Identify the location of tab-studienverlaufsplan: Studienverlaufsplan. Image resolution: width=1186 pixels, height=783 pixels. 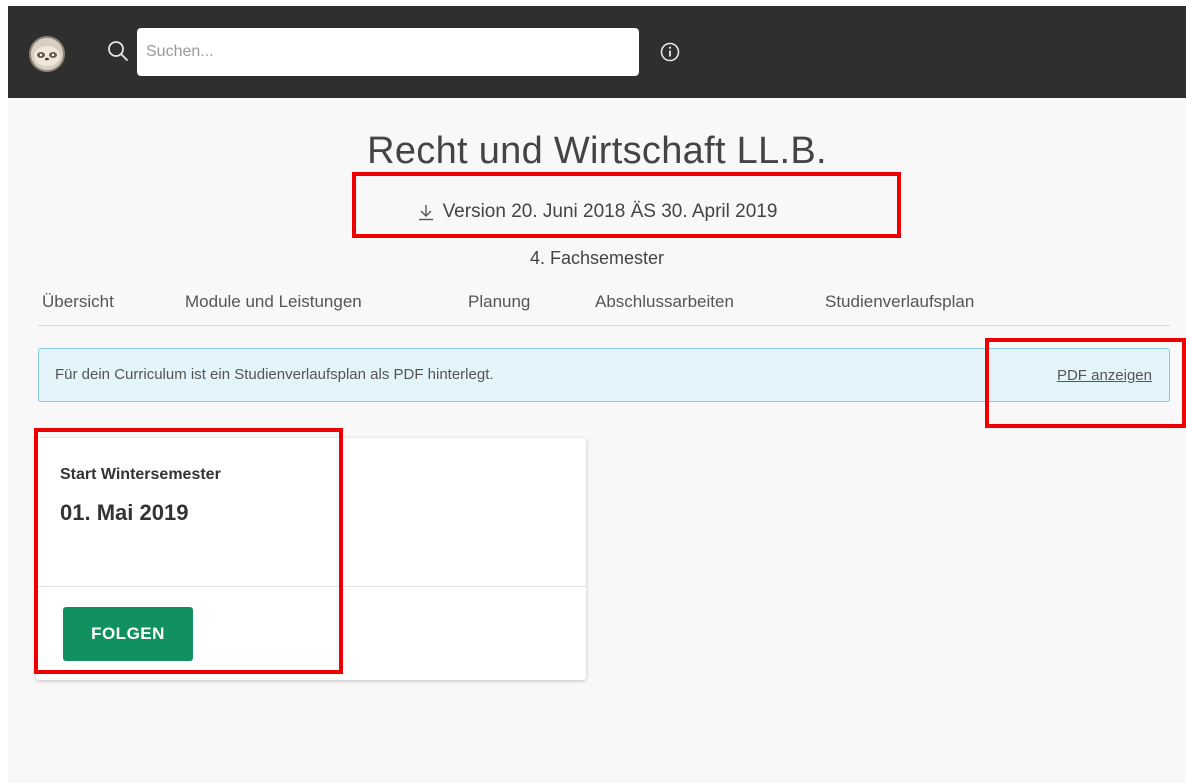
(899, 302).